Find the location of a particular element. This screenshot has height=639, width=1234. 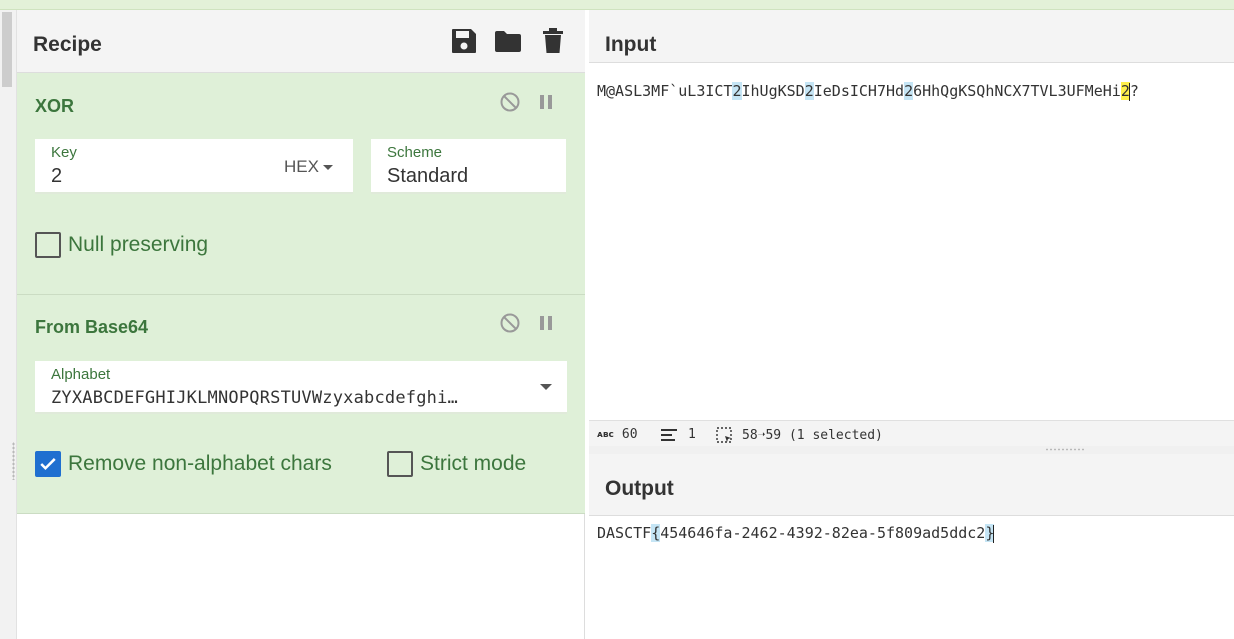

input-header: Input is located at coordinates (911, 36).